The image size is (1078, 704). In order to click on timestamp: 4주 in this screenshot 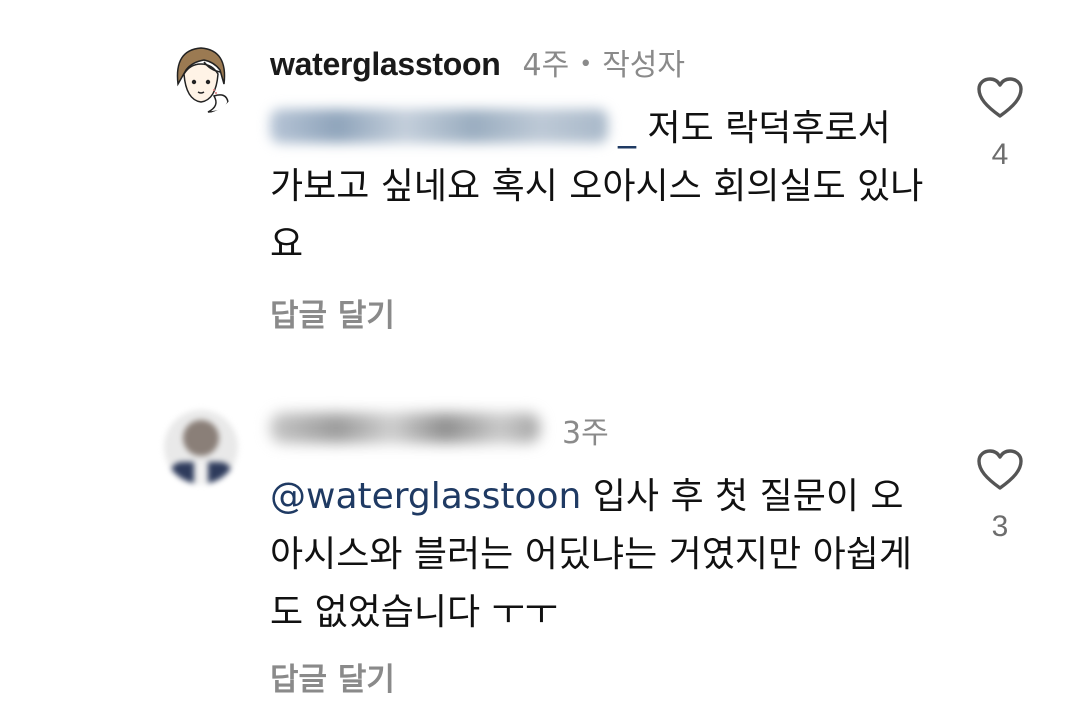, I will do `click(546, 65)`.